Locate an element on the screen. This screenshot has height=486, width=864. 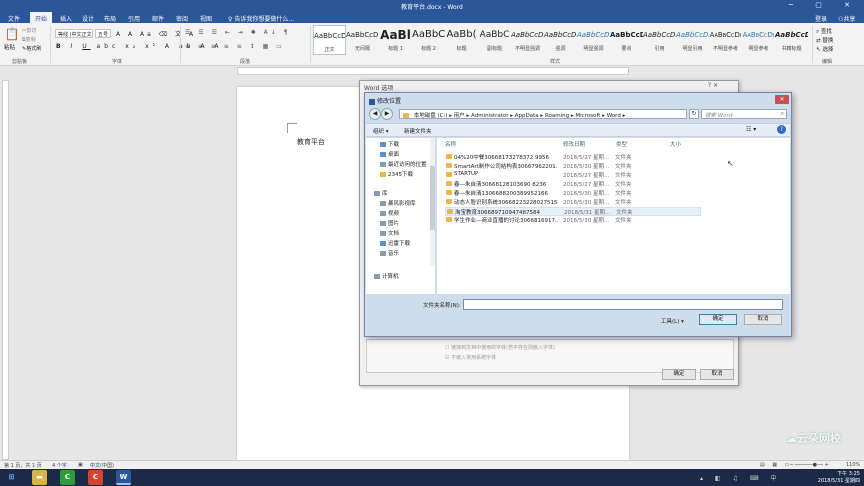
nav-item-xunlei: 迅雷下载 is located at coordinates (395, 243).